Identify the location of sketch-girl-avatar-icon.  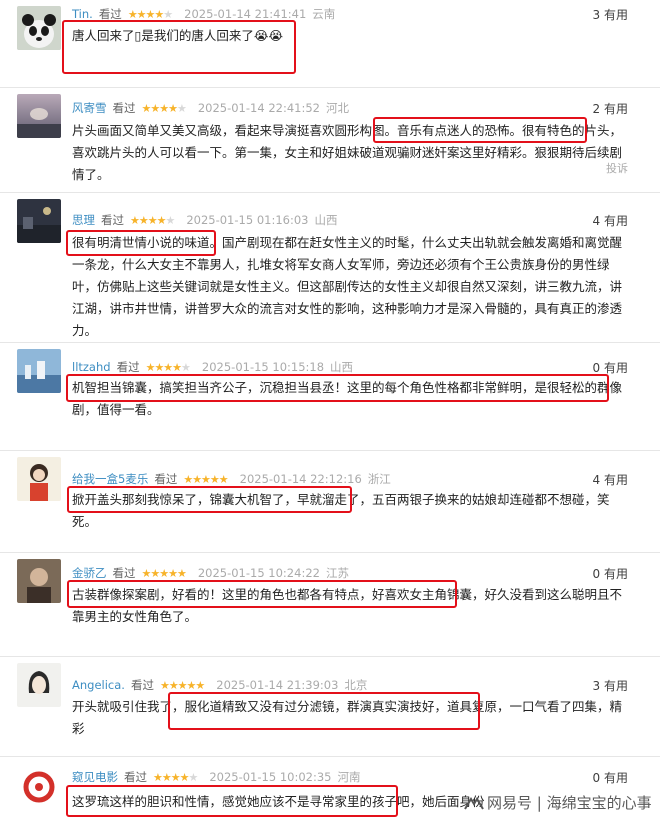
(39, 685).